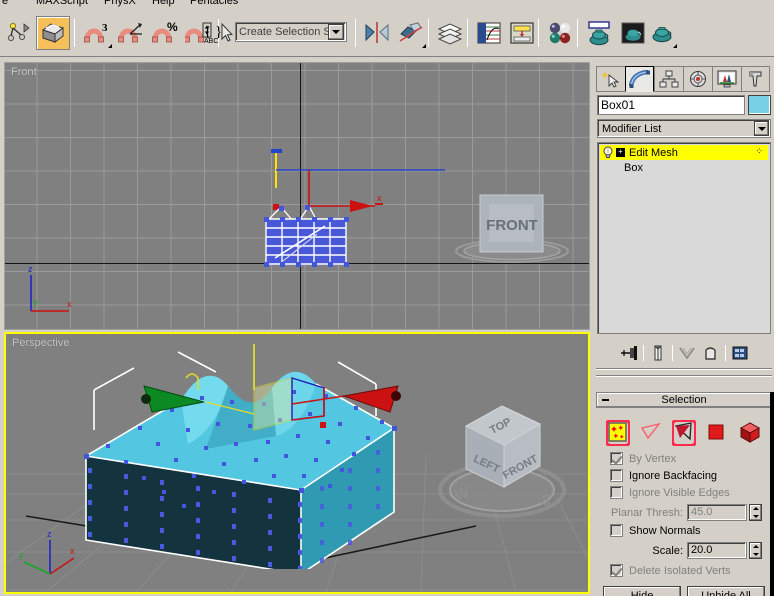 This screenshot has height=596, width=774. Describe the element at coordinates (19, 33) in the screenshot. I see `select-and-link-button` at that location.